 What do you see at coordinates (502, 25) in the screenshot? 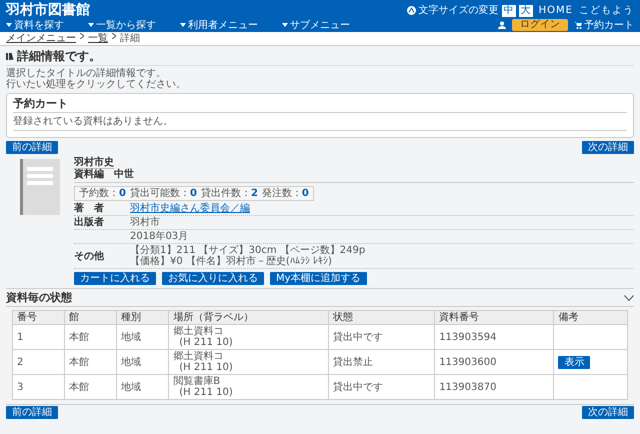
I see `user-icon` at bounding box center [502, 25].